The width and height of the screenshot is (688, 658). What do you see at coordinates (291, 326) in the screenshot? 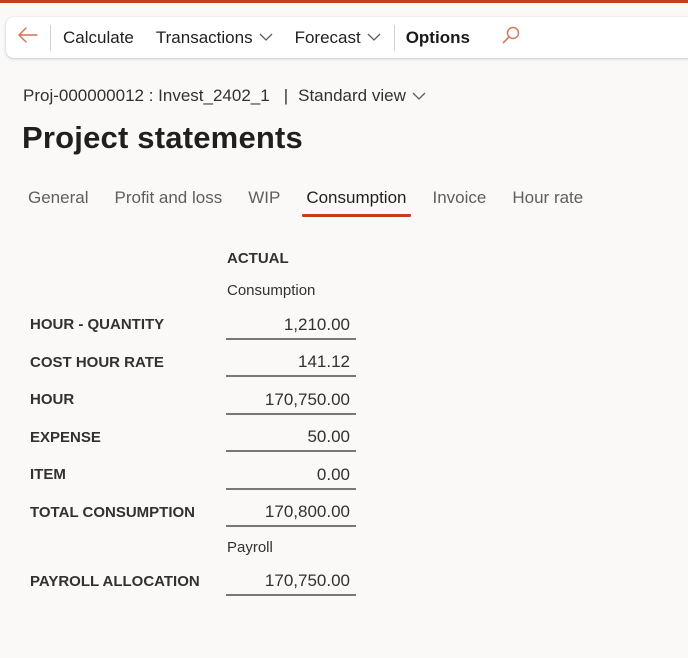
I see `row-value-hour-quantity: 1,210.00` at bounding box center [291, 326].